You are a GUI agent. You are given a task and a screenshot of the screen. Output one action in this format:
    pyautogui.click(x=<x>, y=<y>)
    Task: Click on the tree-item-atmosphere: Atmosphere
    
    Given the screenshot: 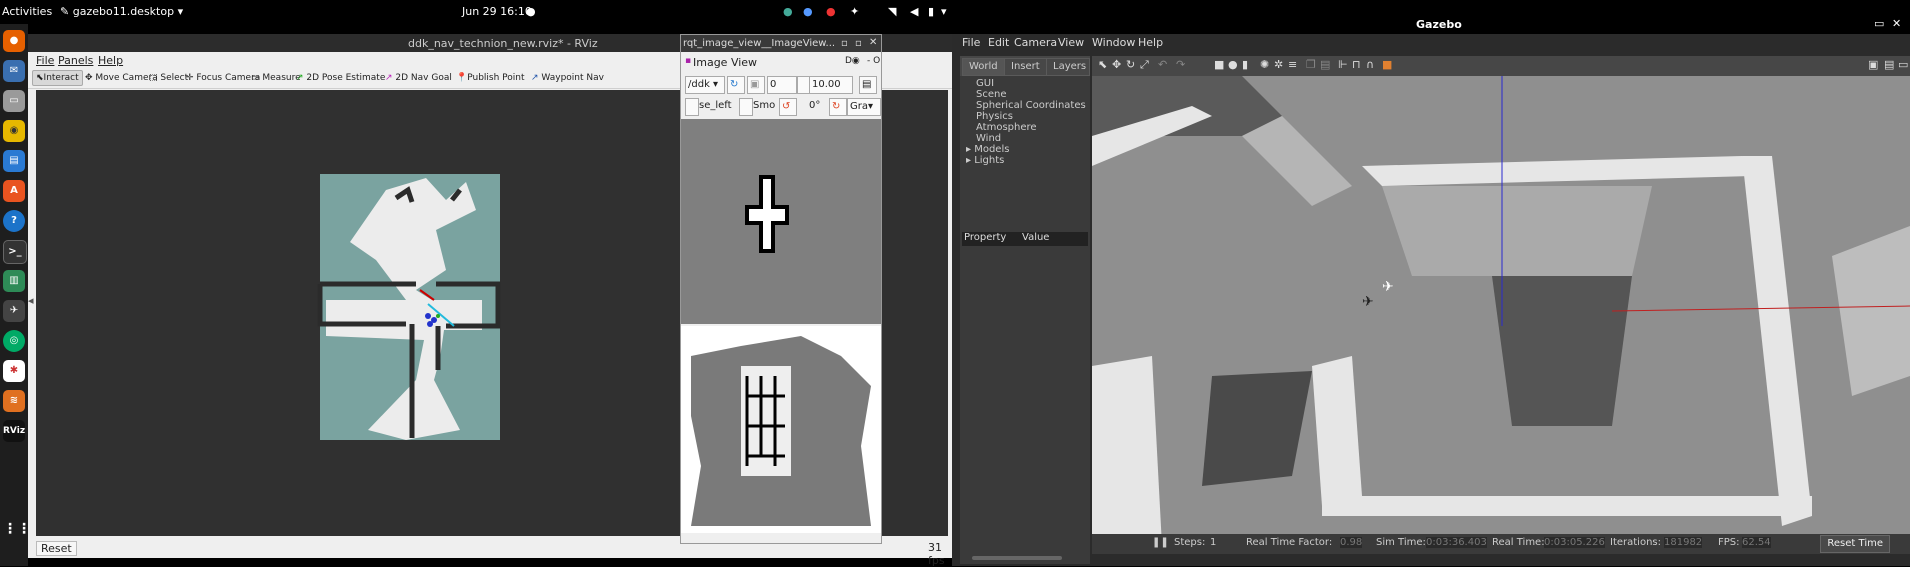 What is the action you would take?
    pyautogui.click(x=1006, y=127)
    